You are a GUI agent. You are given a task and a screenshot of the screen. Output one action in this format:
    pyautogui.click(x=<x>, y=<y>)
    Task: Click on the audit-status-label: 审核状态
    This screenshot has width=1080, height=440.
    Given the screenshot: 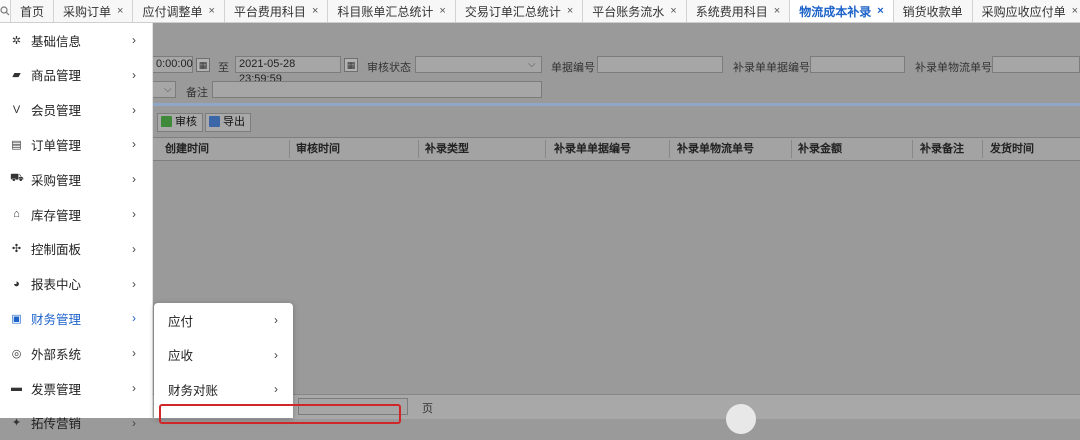 What is the action you would take?
    pyautogui.click(x=389, y=68)
    